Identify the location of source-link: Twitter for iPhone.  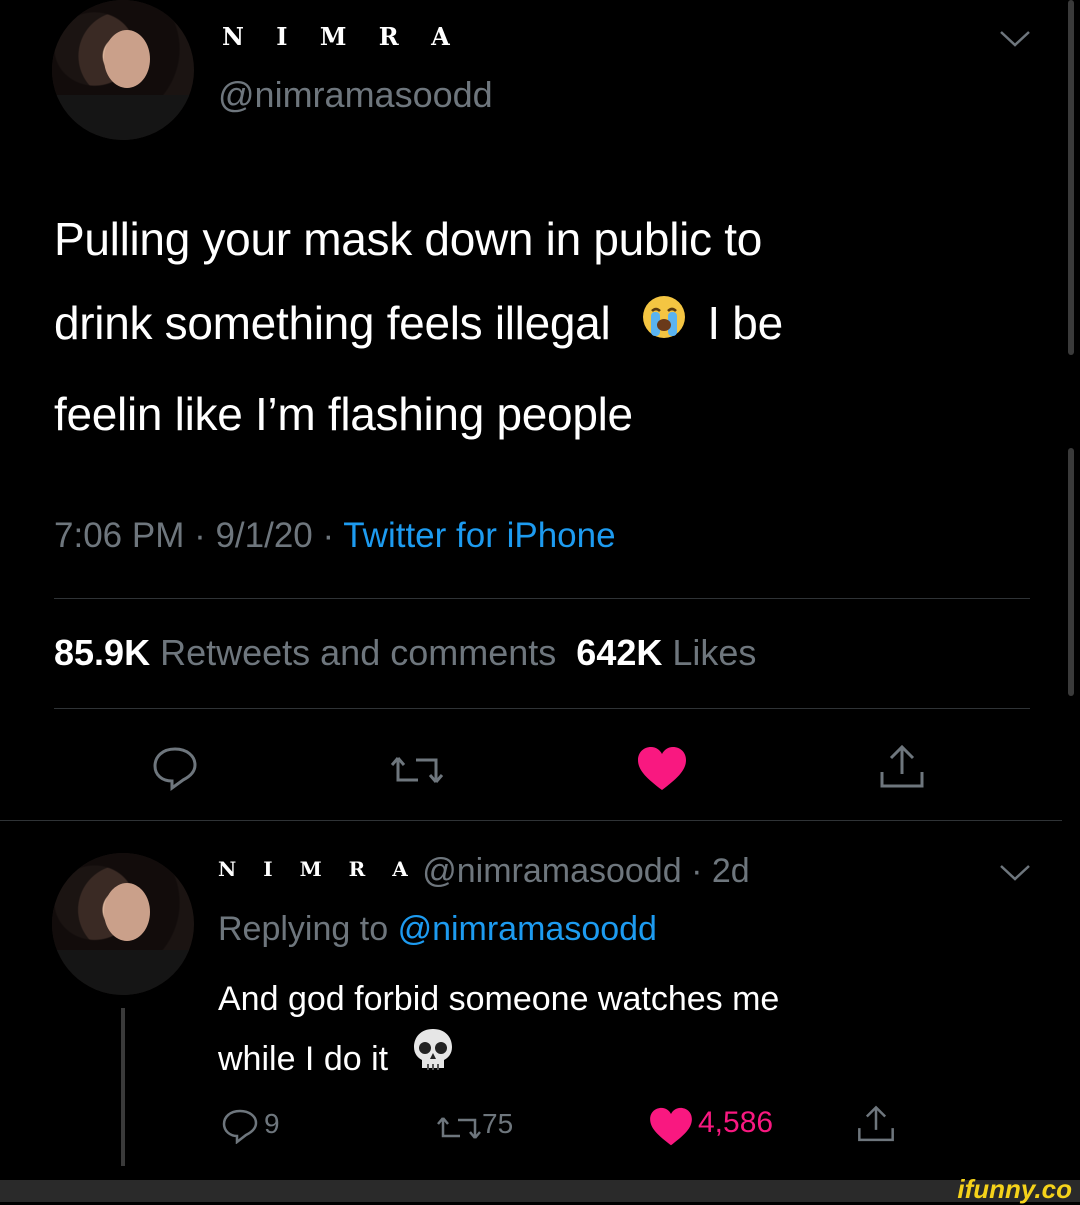
(479, 535).